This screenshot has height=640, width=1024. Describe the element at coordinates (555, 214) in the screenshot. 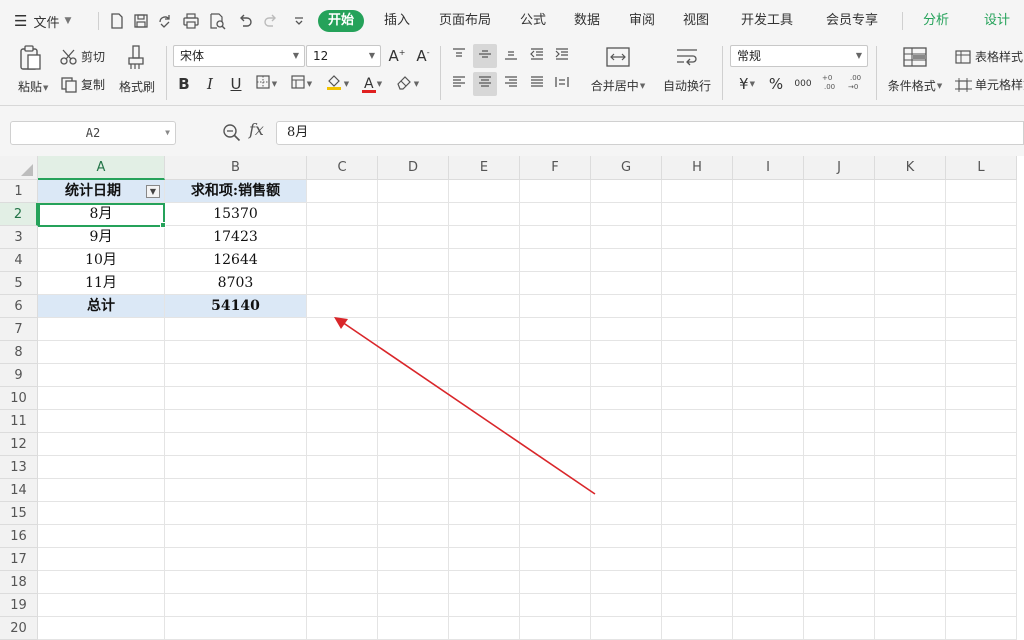

I see `cell-f2` at that location.